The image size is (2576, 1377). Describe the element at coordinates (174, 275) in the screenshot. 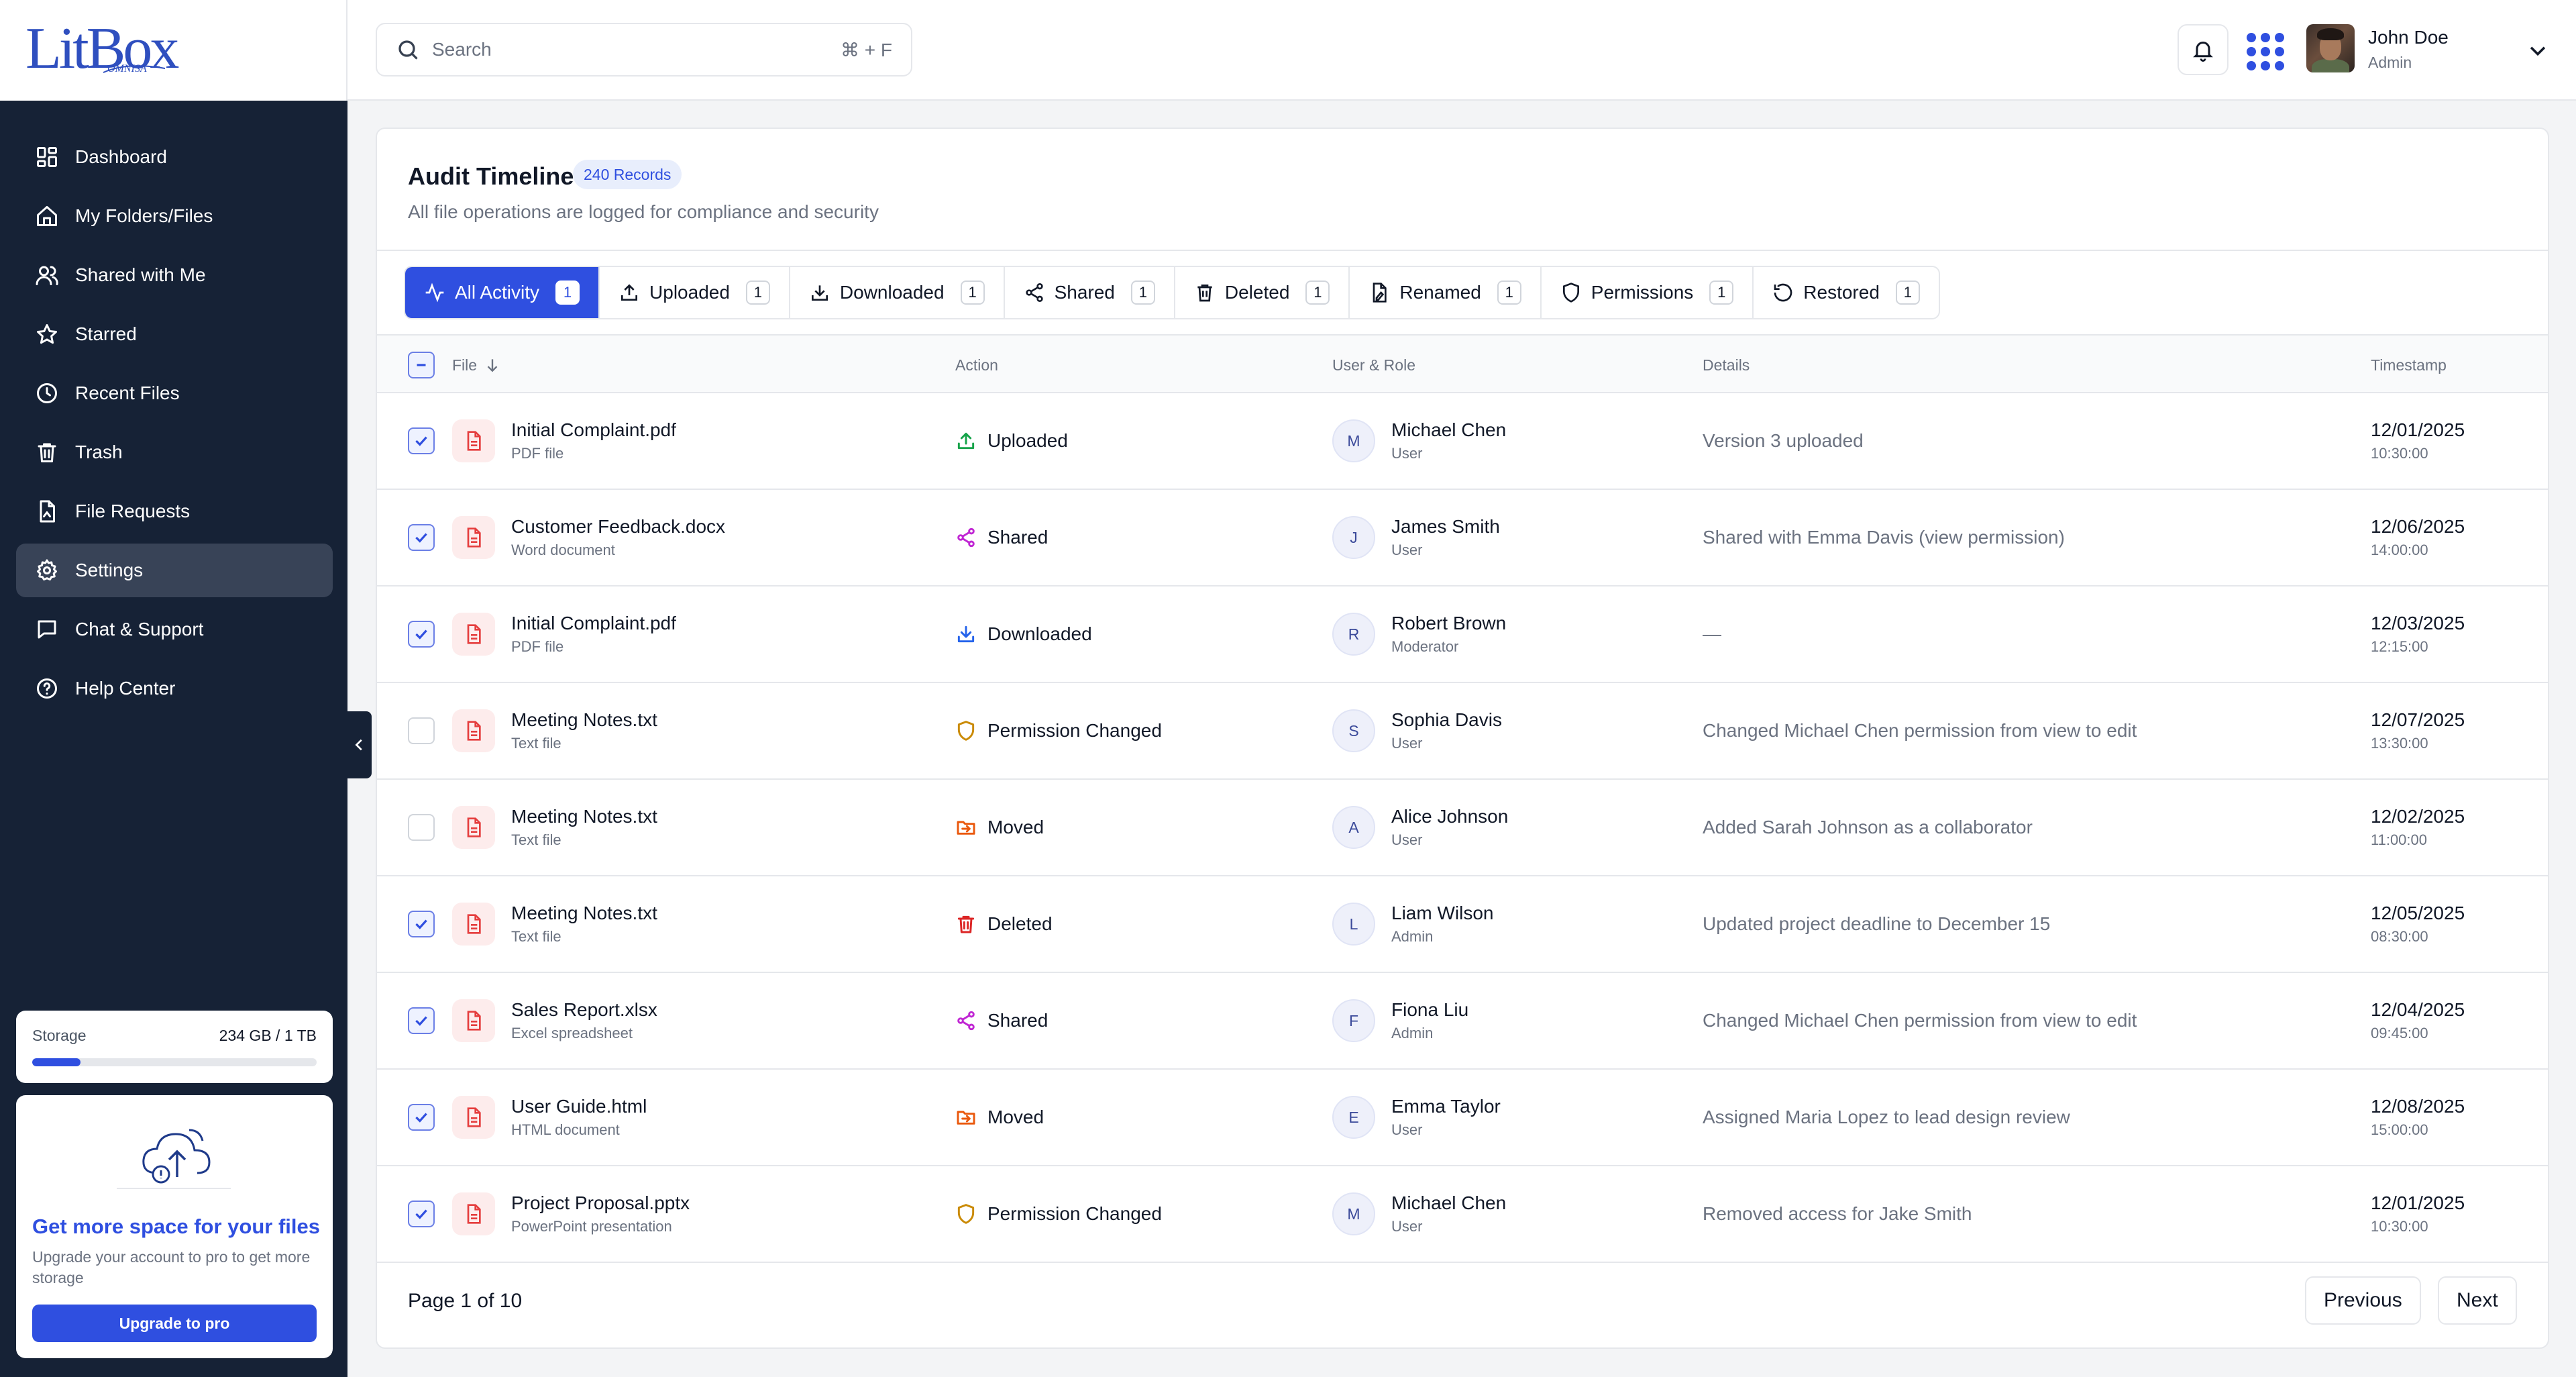

I see `sidebar-item-shared-with-me: Shared with Me` at that location.